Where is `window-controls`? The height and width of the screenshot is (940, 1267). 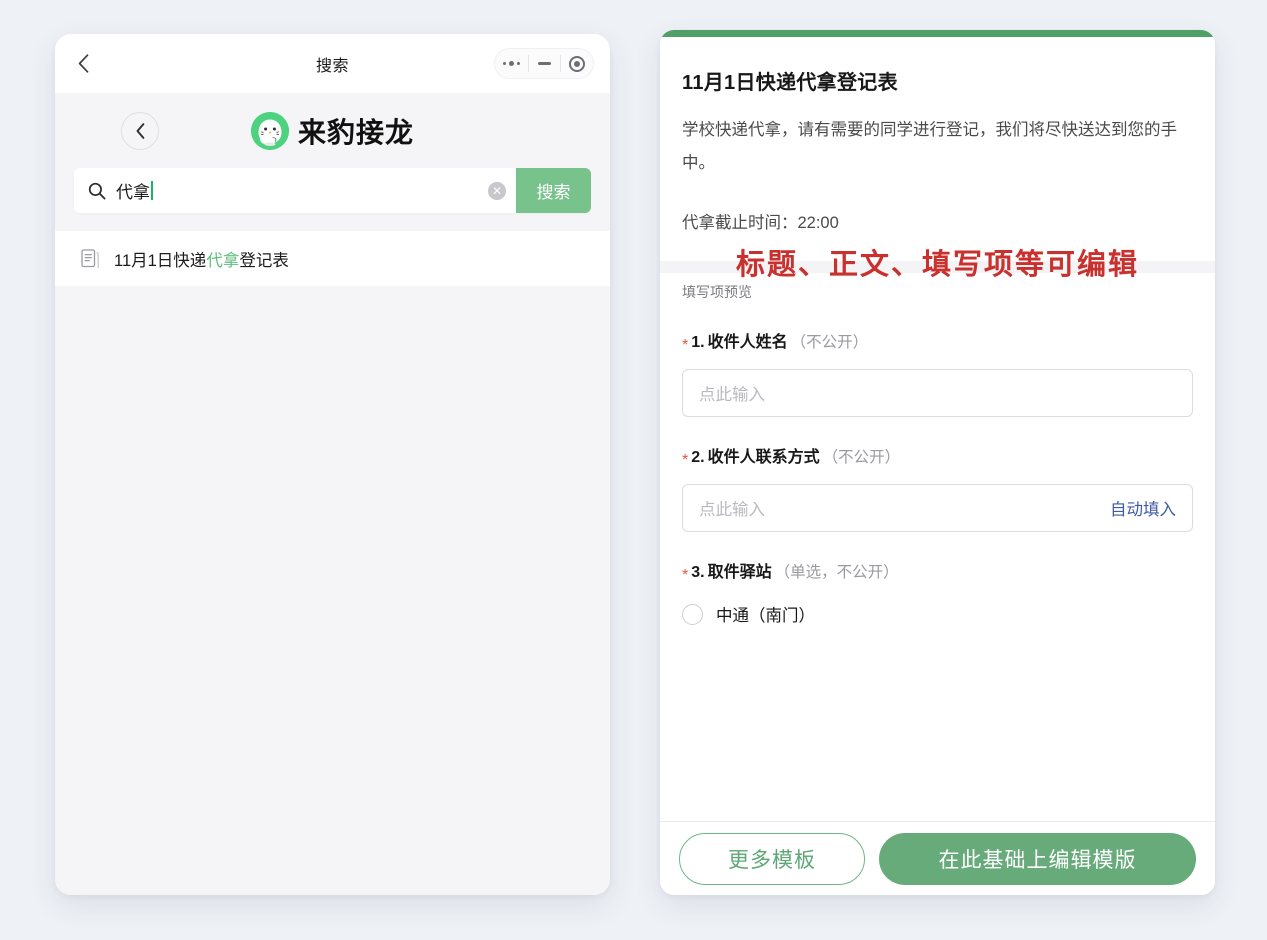
window-controls is located at coordinates (544, 63).